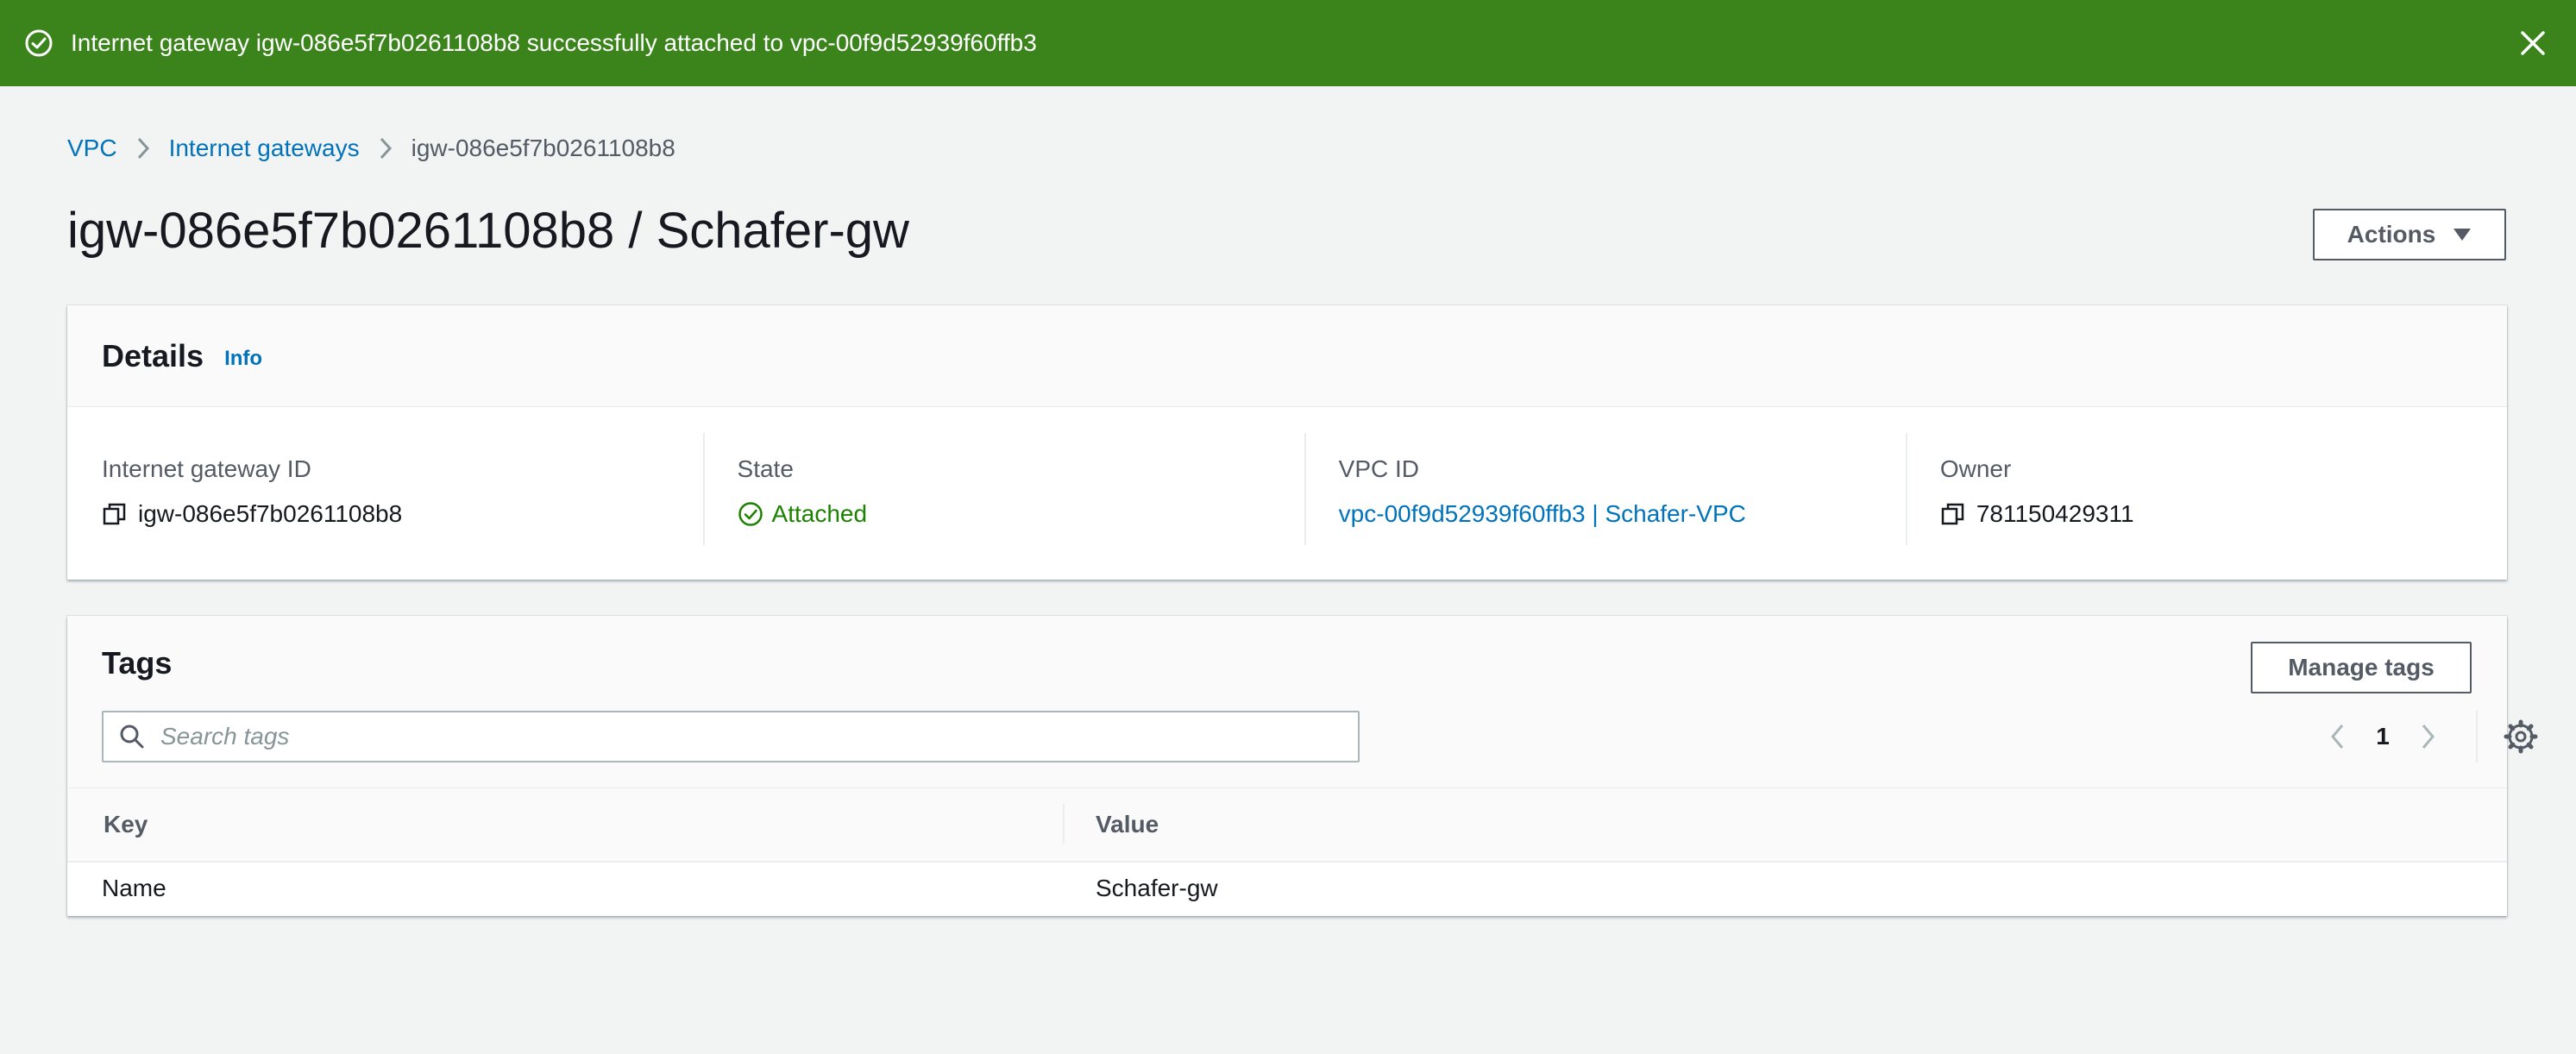  I want to click on page-number: 1, so click(2383, 736).